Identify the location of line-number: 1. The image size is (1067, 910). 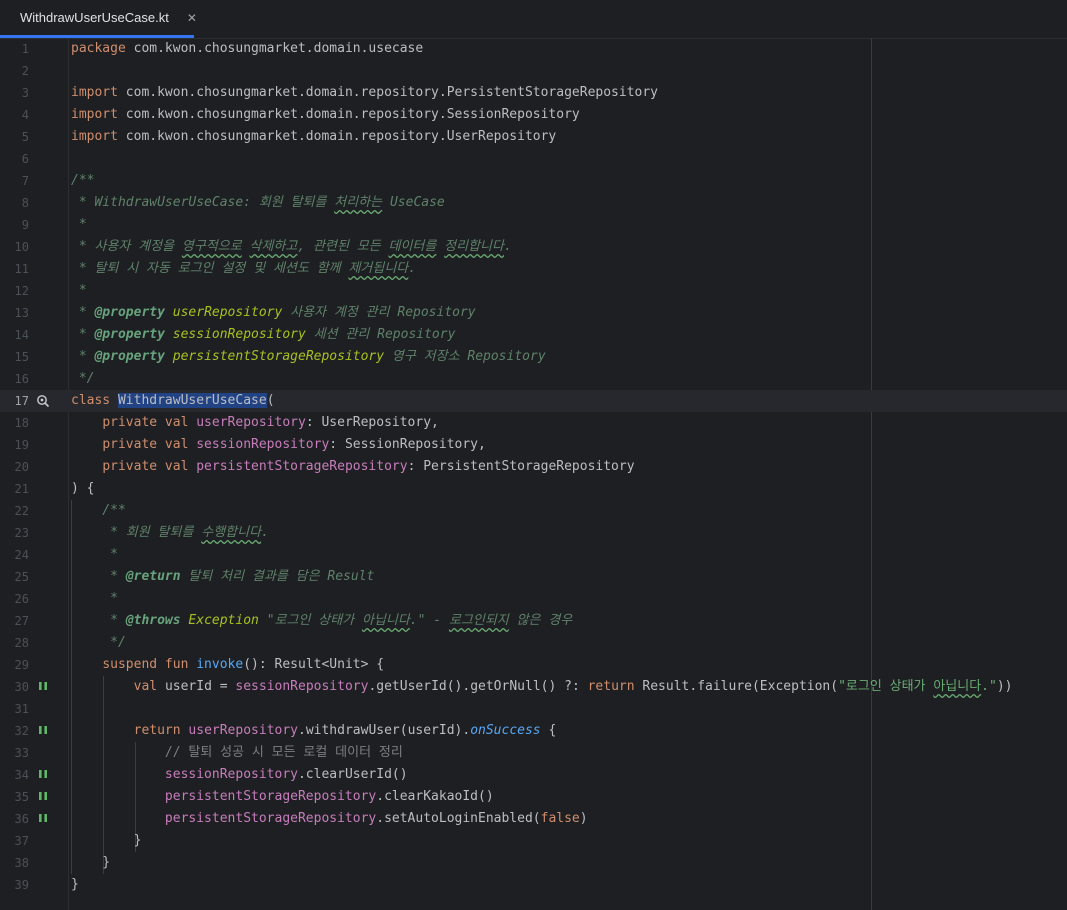
(14, 49).